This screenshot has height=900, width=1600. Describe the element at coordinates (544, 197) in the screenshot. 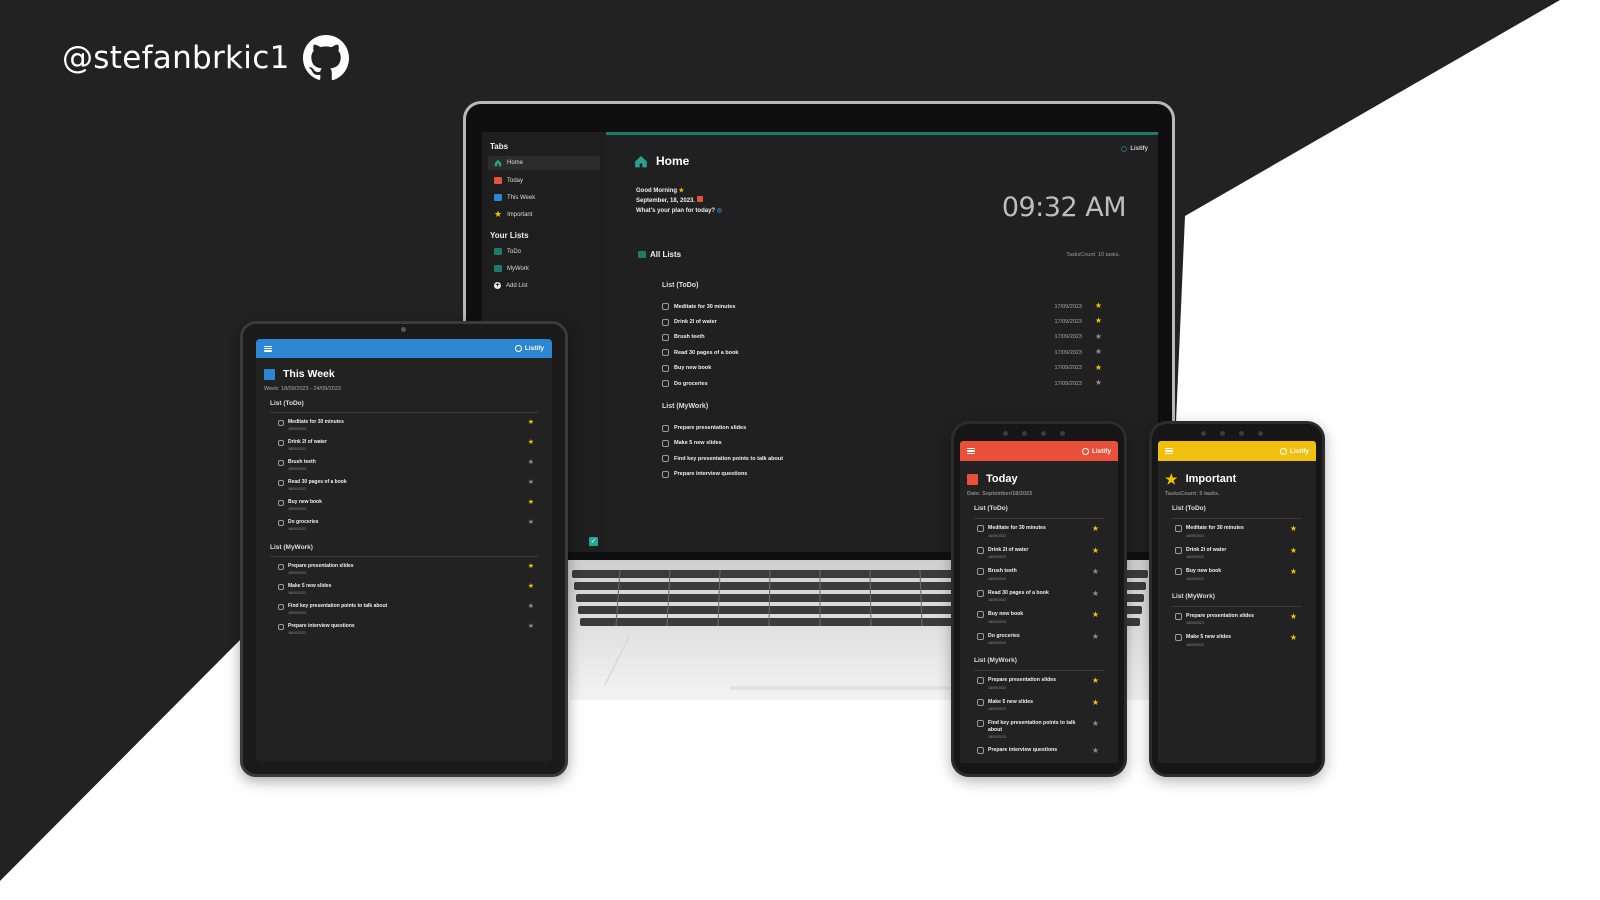

I see `sidebar-item-this-week: This Week` at that location.